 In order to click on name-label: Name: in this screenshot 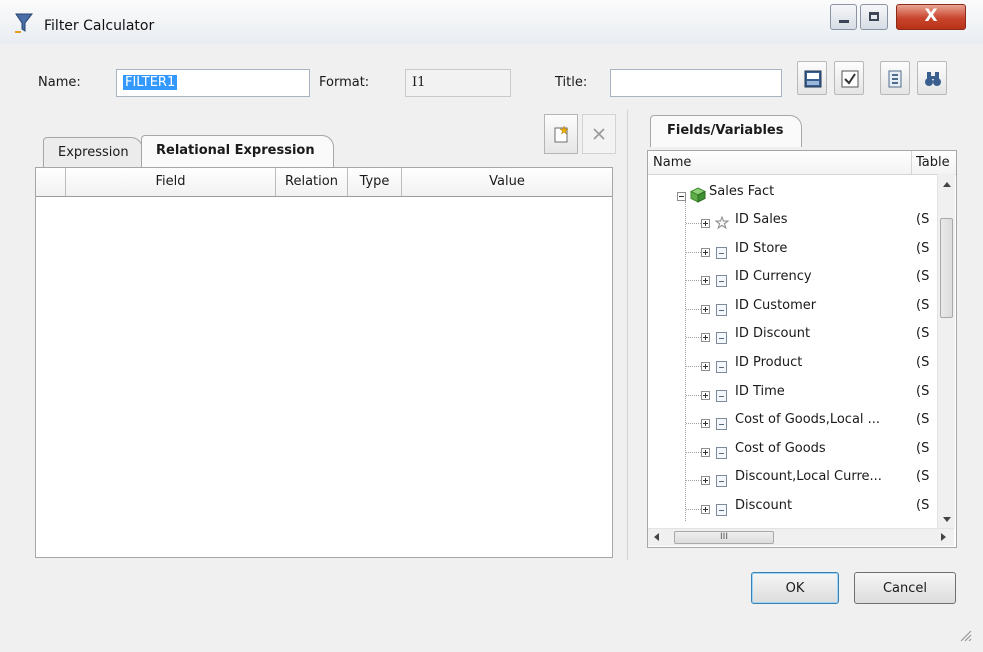, I will do `click(59, 82)`.